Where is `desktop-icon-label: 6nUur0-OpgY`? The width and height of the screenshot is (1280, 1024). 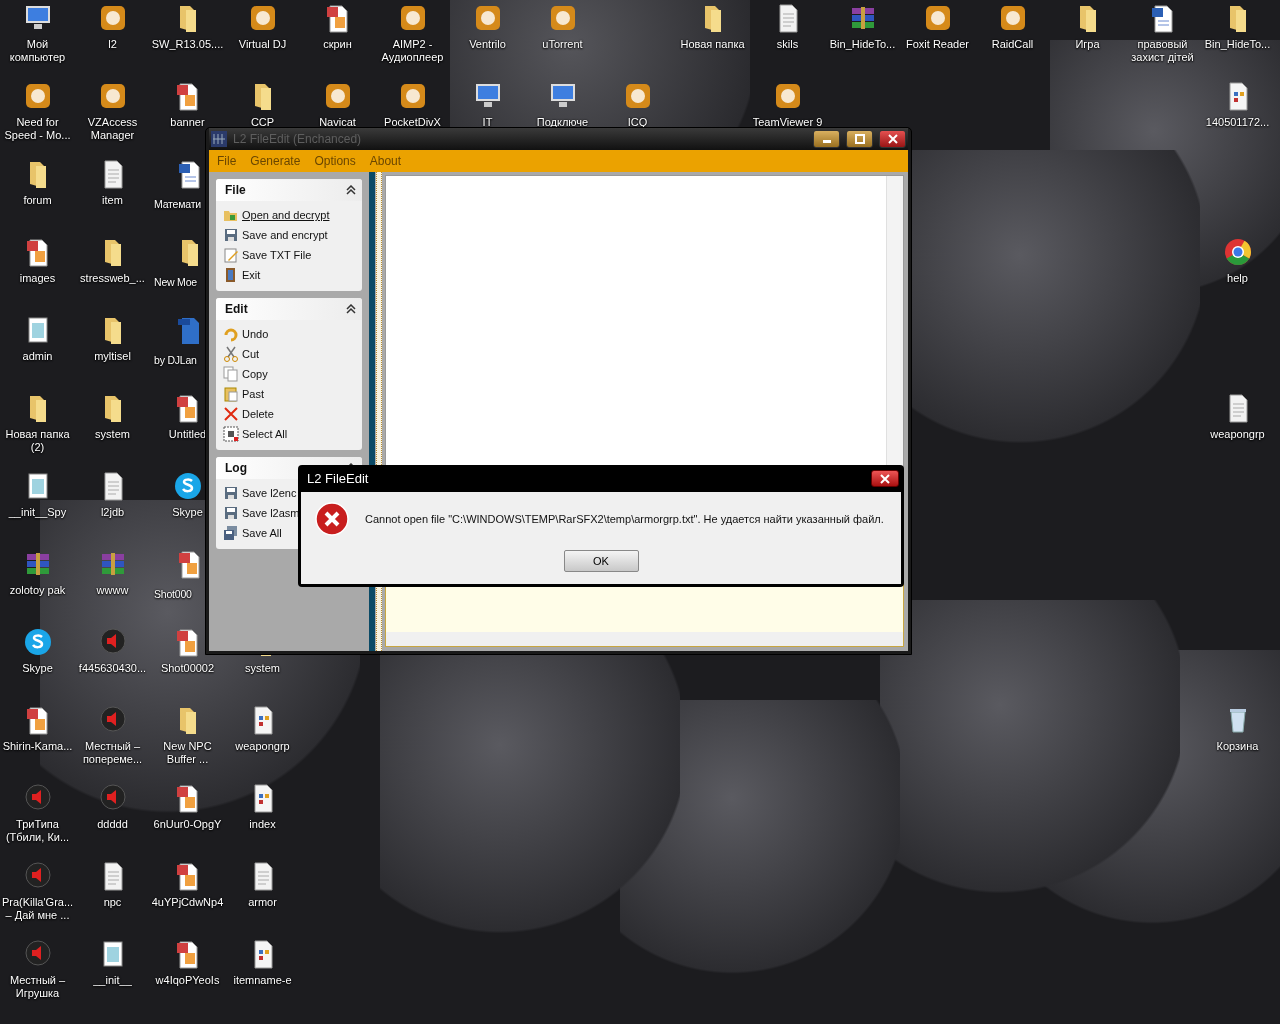 desktop-icon-label: 6nUur0-OpgY is located at coordinates (187, 824).